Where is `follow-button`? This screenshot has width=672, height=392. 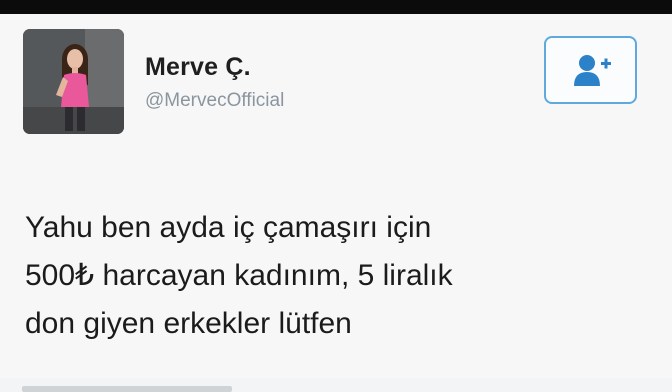 follow-button is located at coordinates (590, 70).